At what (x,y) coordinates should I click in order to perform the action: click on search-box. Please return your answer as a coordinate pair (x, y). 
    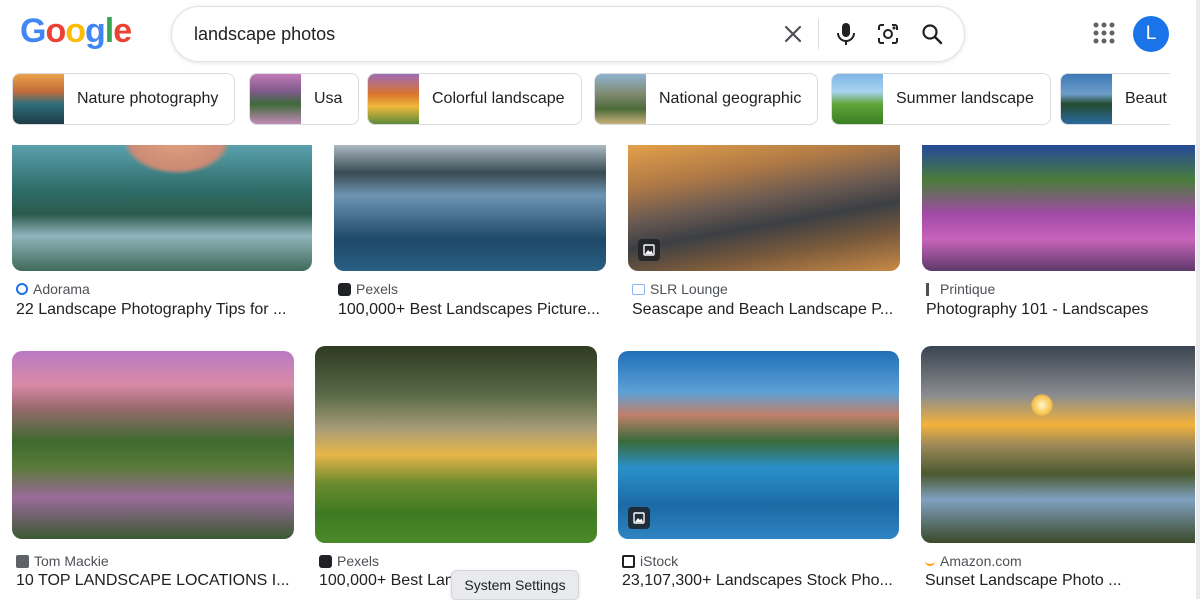
    Looking at the image, I should click on (568, 34).